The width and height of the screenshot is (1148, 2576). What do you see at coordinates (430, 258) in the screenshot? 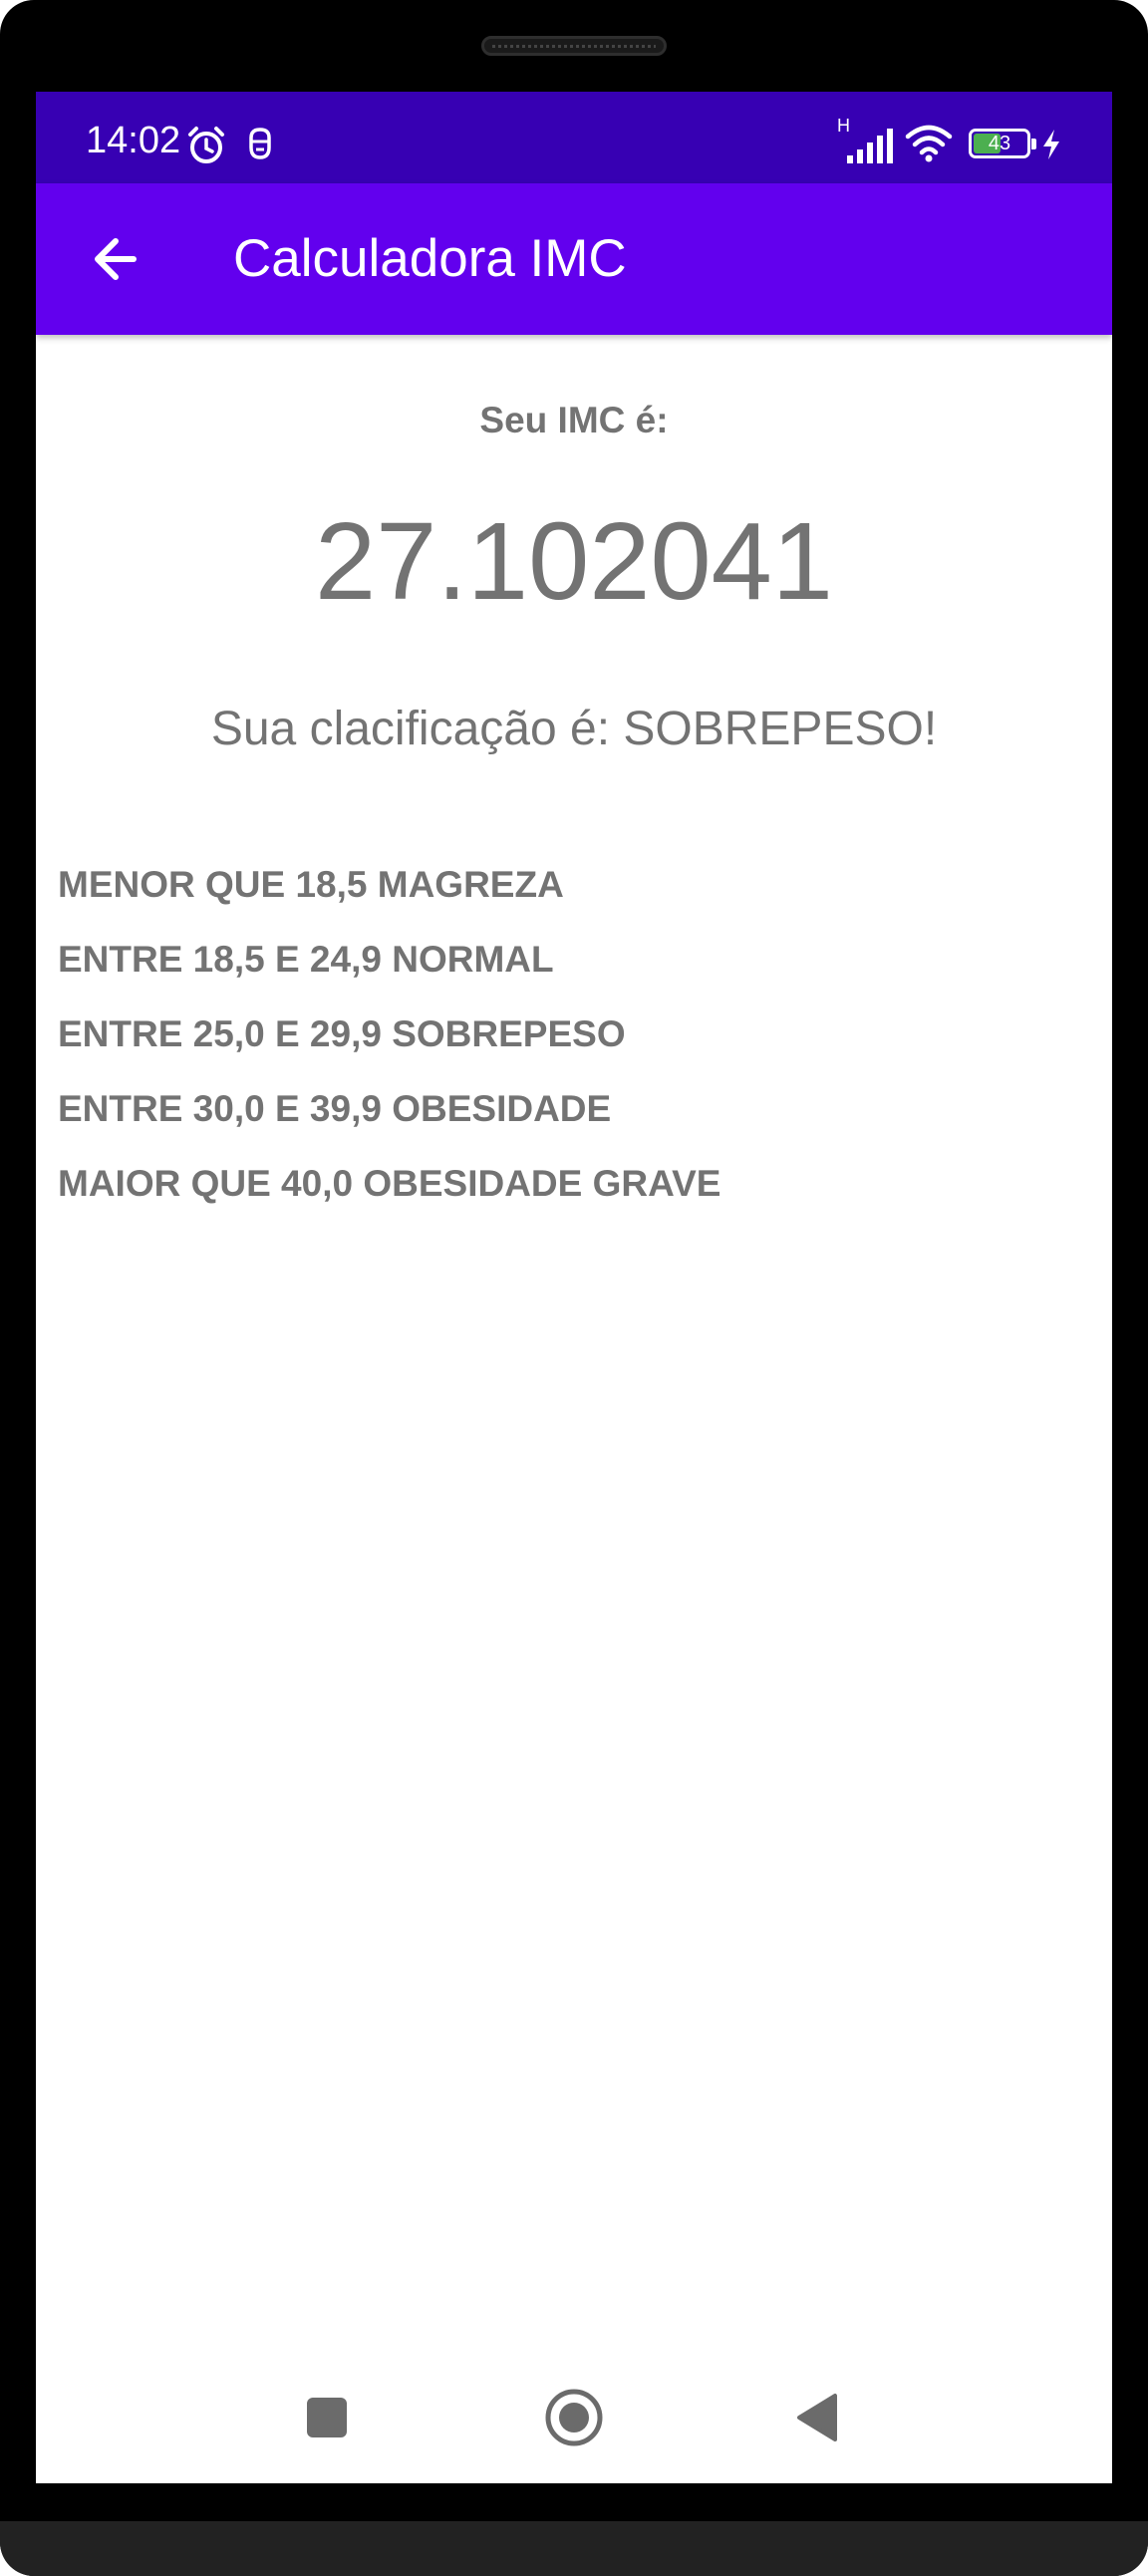
I see `app-title: Calculadora IMC` at bounding box center [430, 258].